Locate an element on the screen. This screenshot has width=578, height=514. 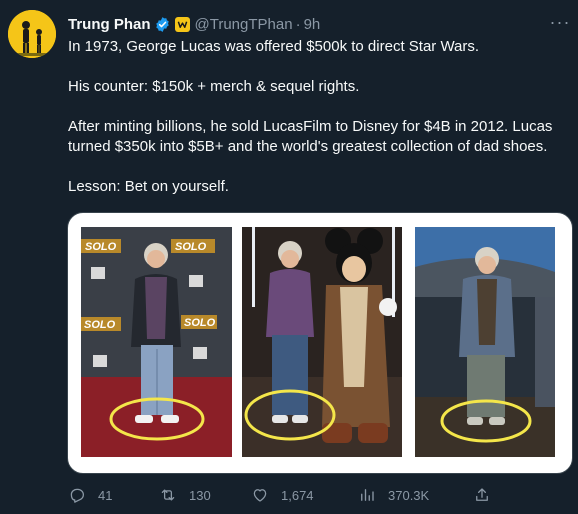
views-button: 370.3K is located at coordinates (393, 495).